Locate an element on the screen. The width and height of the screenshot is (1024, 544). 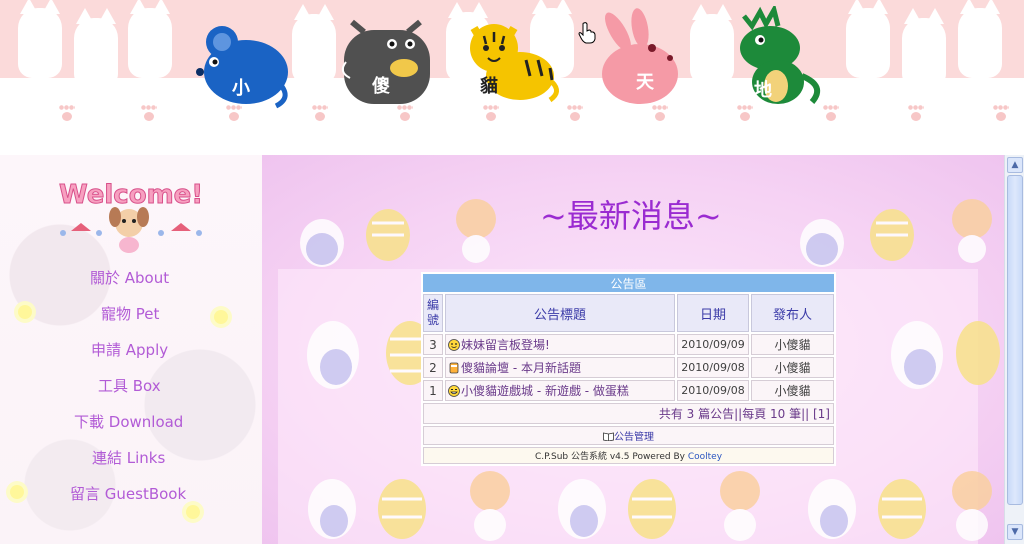
row-date: 2010/09/08 is located at coordinates (713, 367).